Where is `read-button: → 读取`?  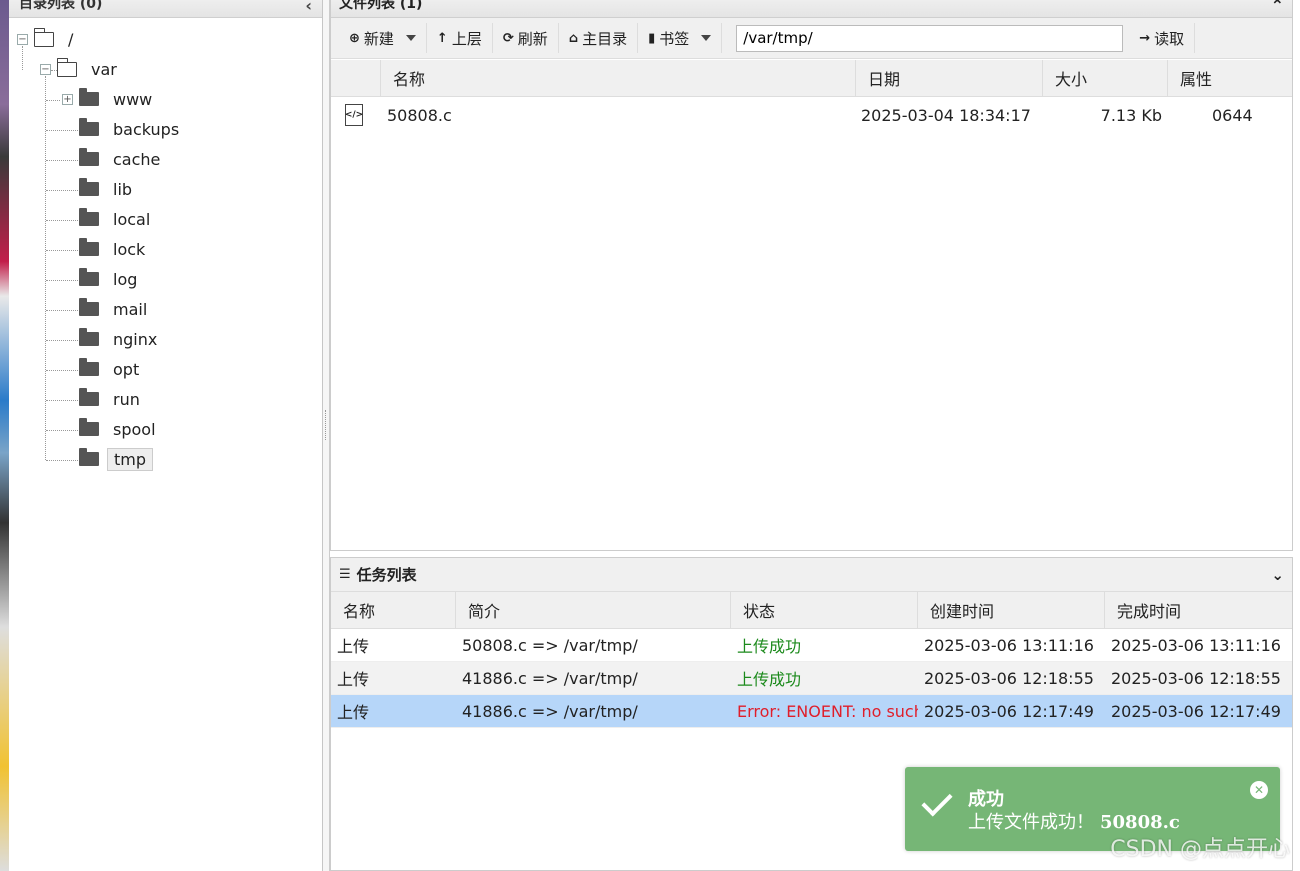 read-button: → 读取 is located at coordinates (1162, 38).